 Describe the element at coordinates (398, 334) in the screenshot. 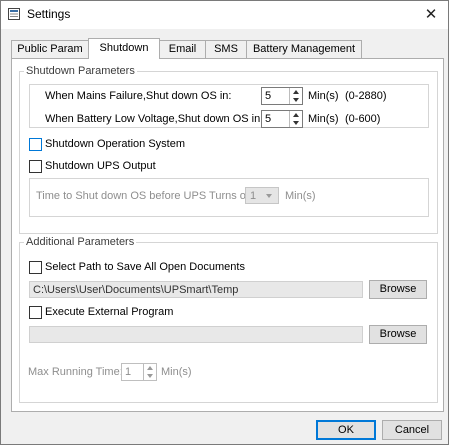

I see `browse-program-button: Browse` at that location.